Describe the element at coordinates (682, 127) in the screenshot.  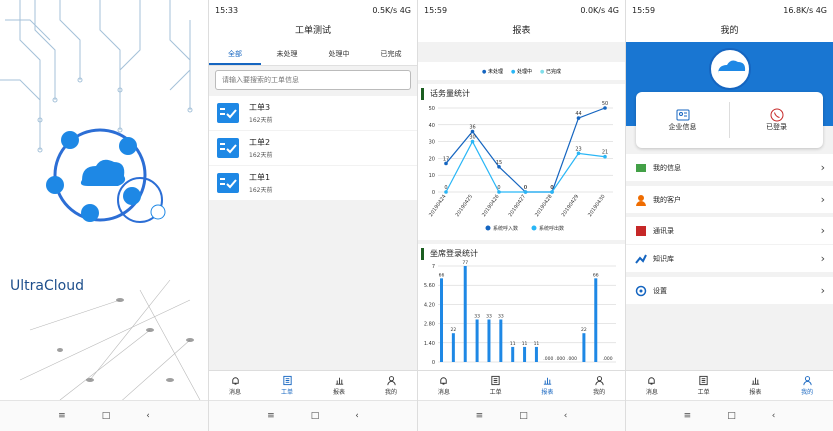
I see `card-label: 企业信息` at that location.